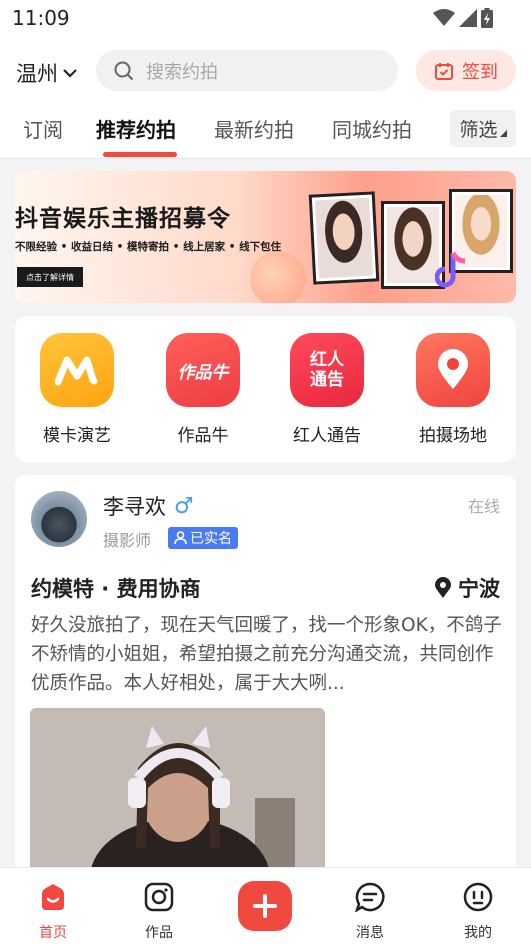 The image size is (531, 944). I want to click on search-icon, so click(124, 70).